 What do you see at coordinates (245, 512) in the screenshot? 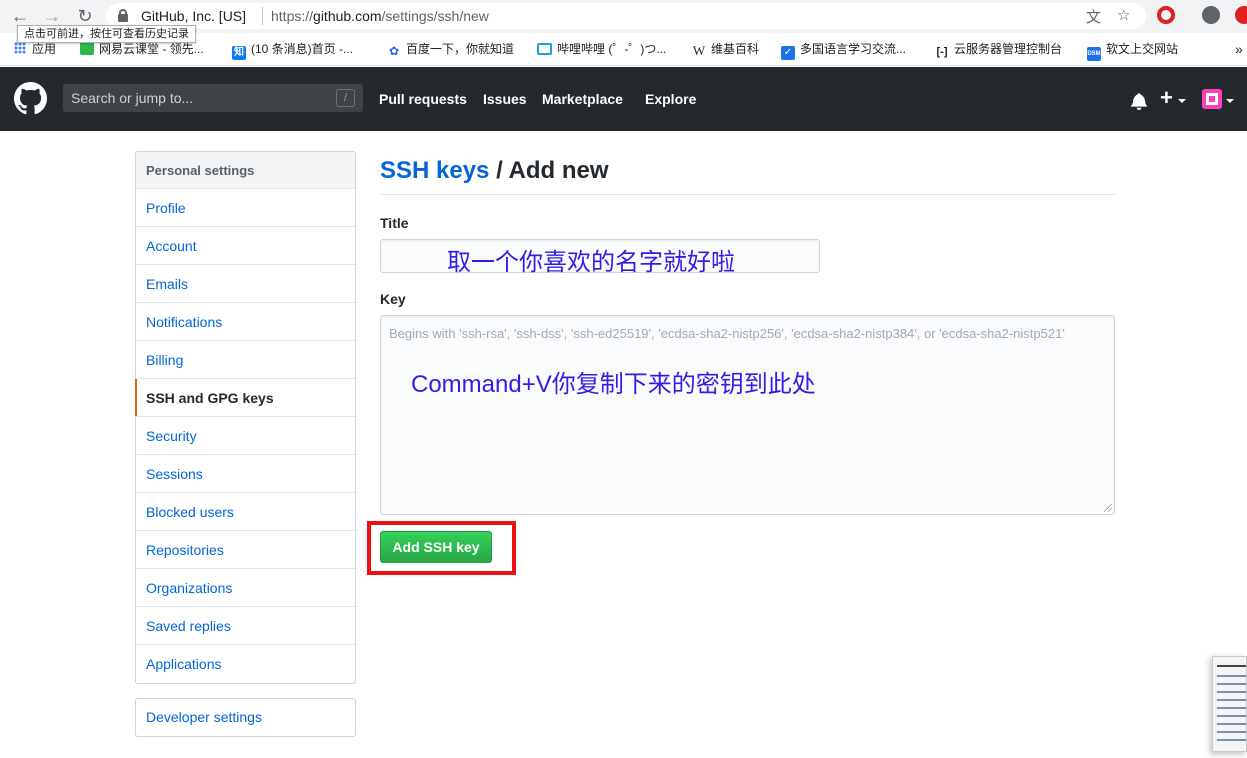
I see `sidebar-item-blocked-users: Blocked users` at bounding box center [245, 512].